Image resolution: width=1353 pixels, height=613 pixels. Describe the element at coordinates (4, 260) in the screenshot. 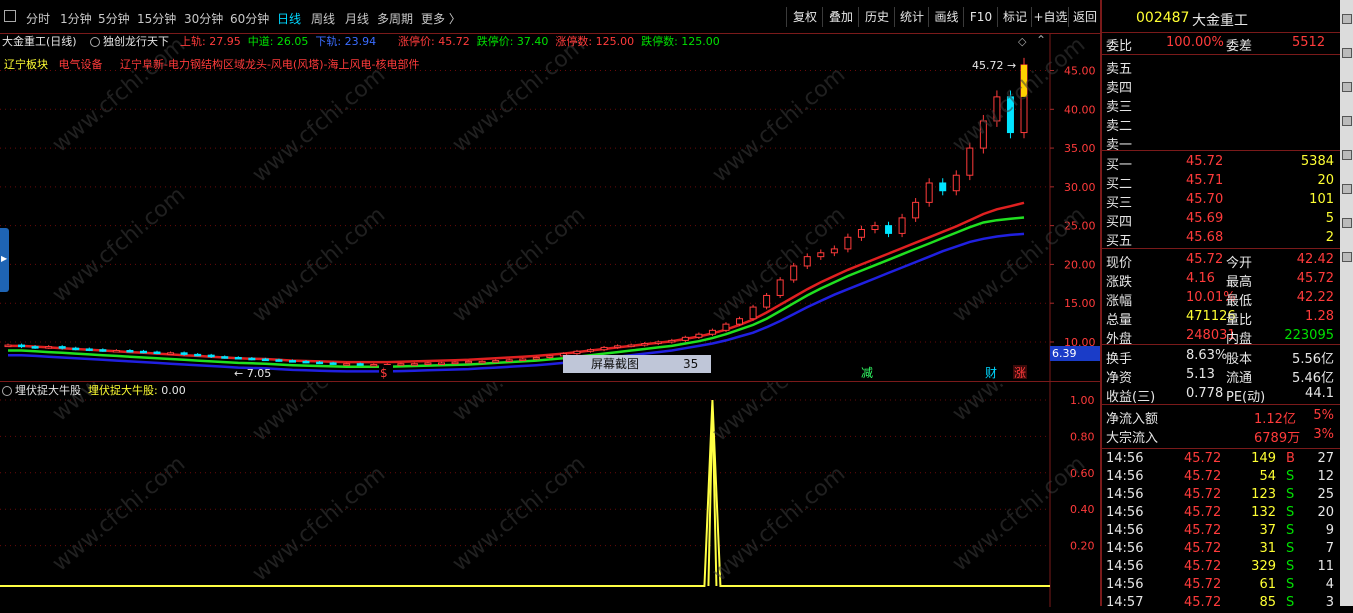

I see `side-expand-handle: ▶` at that location.